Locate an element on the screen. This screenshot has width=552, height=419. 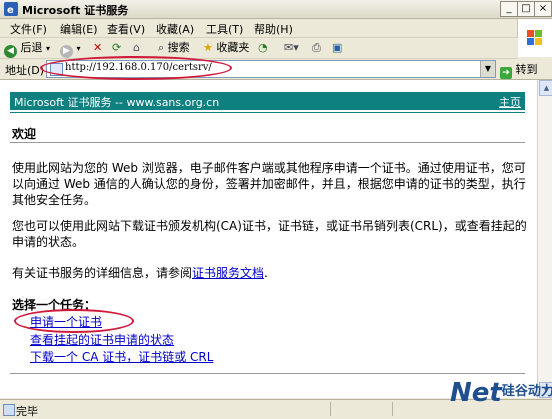
title-bar: e Microsoft 证书服务 _ □ × is located at coordinates (276, 9).